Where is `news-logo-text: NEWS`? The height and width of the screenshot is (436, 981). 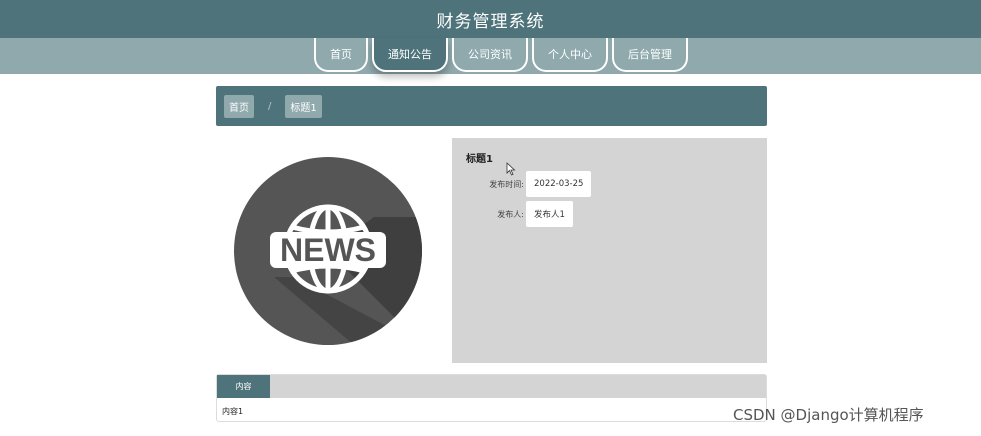 news-logo-text: NEWS is located at coordinates (328, 250).